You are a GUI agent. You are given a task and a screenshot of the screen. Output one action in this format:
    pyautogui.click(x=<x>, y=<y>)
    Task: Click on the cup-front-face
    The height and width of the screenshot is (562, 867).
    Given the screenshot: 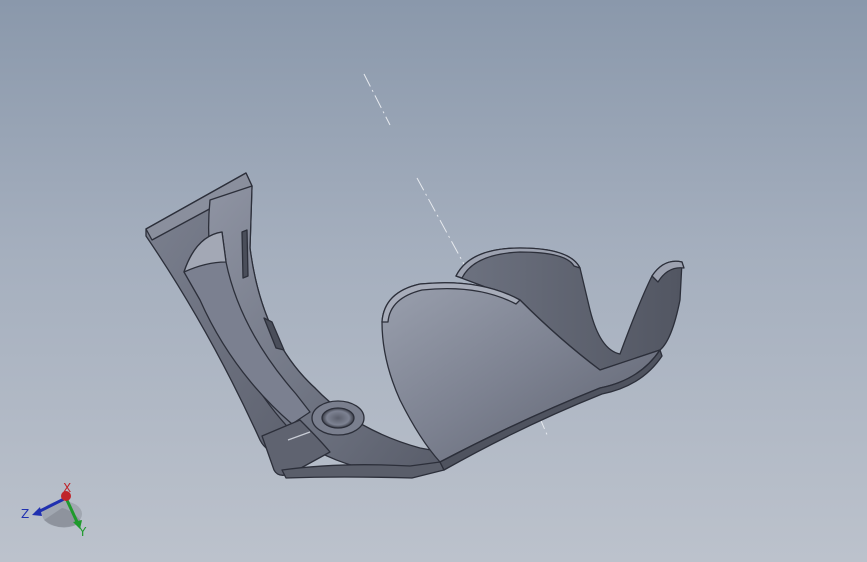 What is the action you would take?
    pyautogui.click(x=521, y=372)
    